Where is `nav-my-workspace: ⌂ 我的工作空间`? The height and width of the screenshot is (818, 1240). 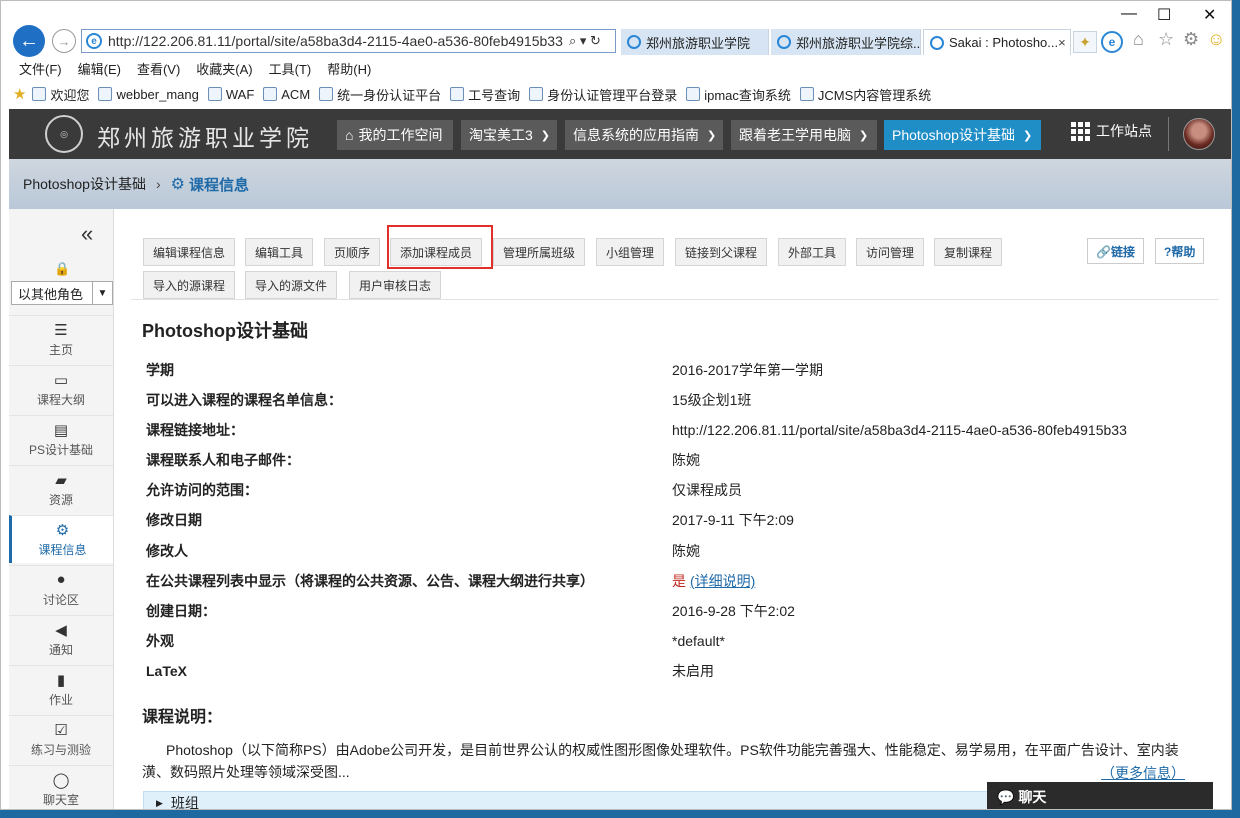 nav-my-workspace: ⌂ 我的工作空间 is located at coordinates (395, 135).